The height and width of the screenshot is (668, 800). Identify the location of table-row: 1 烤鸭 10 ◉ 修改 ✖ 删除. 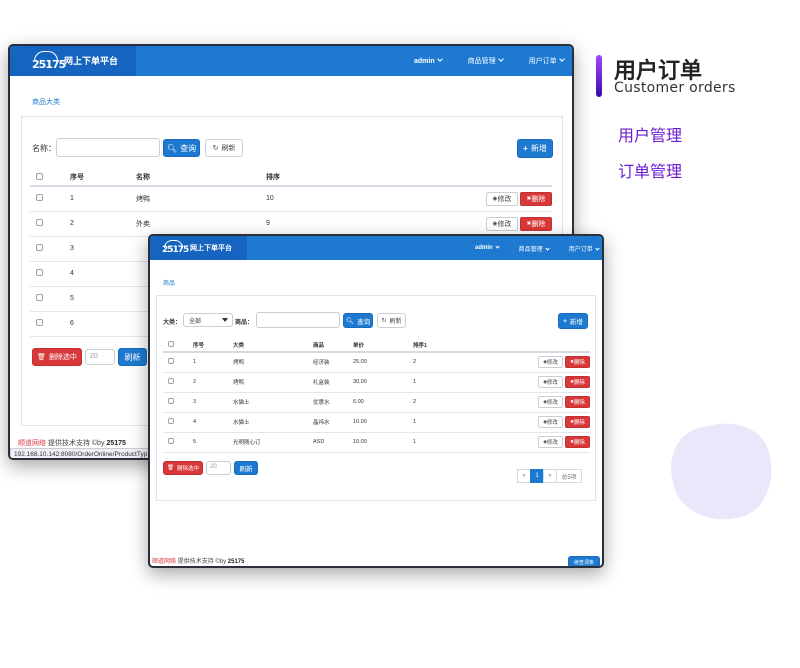
(291, 199).